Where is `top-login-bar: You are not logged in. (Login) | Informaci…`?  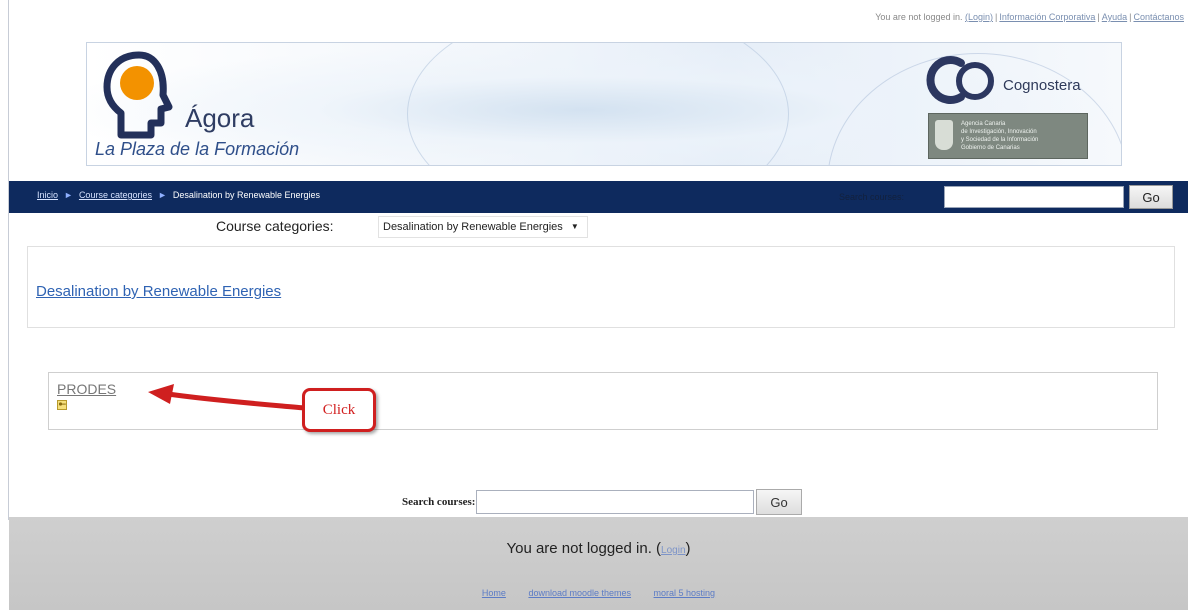 top-login-bar: You are not logged in. (Login) | Informaci… is located at coordinates (1029, 17).